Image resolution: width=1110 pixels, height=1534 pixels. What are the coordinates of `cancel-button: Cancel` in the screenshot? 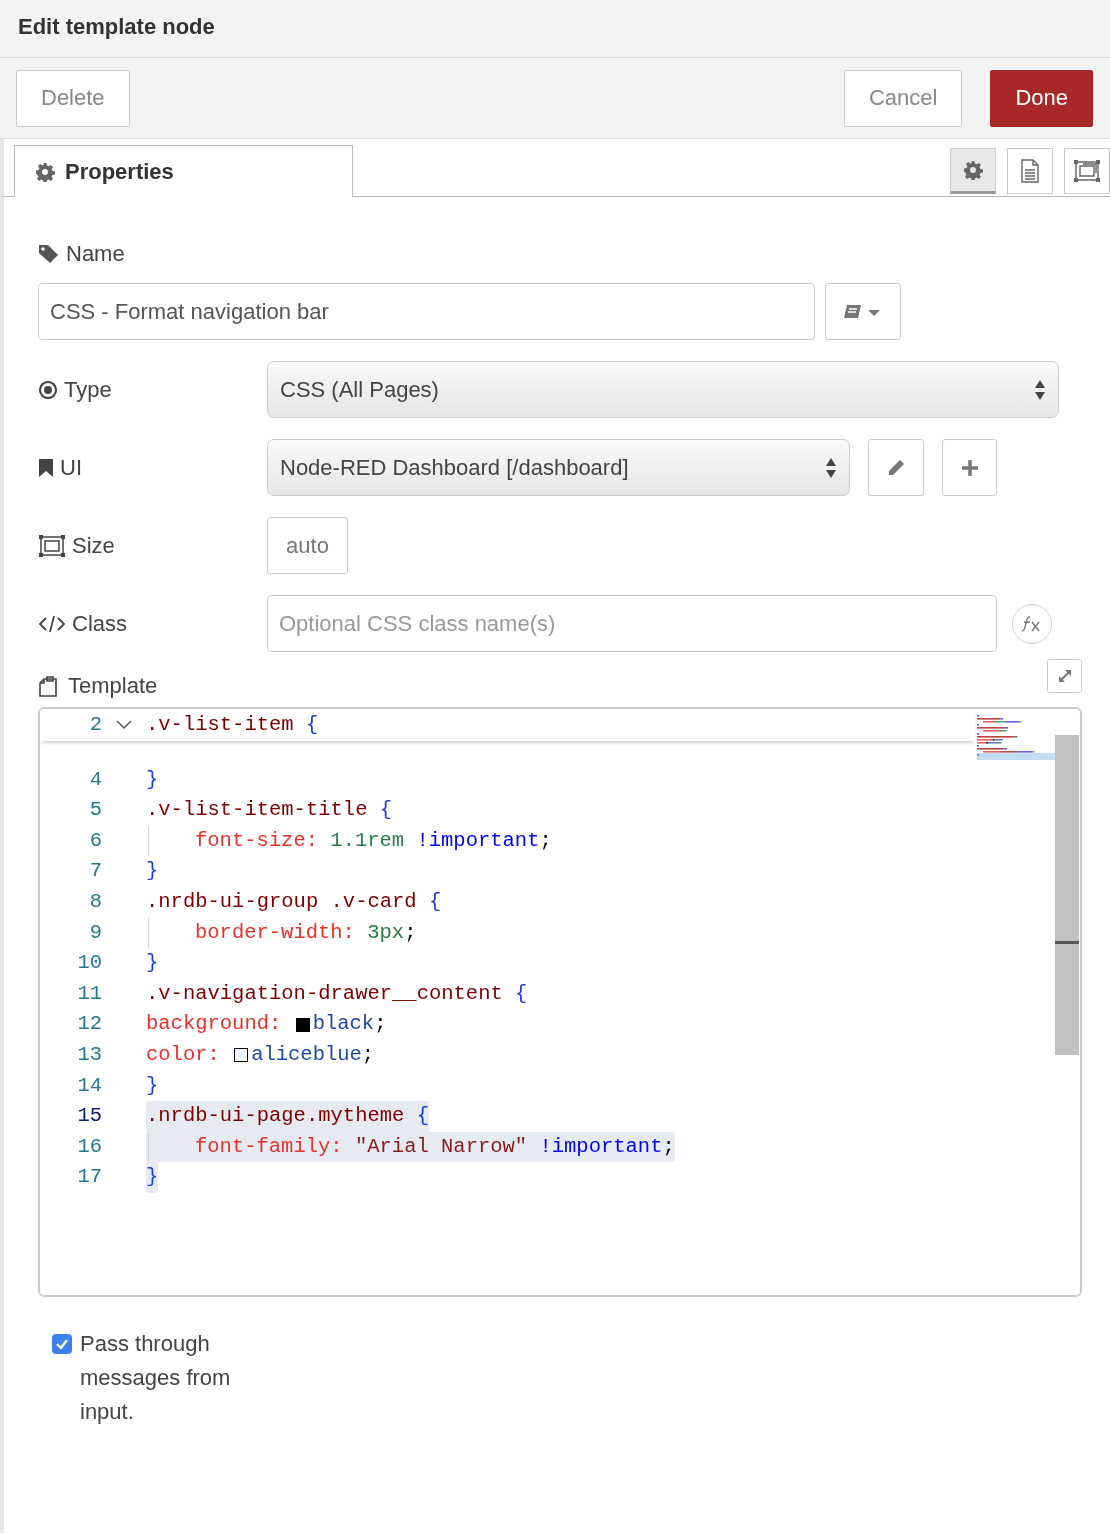 It's located at (903, 98).